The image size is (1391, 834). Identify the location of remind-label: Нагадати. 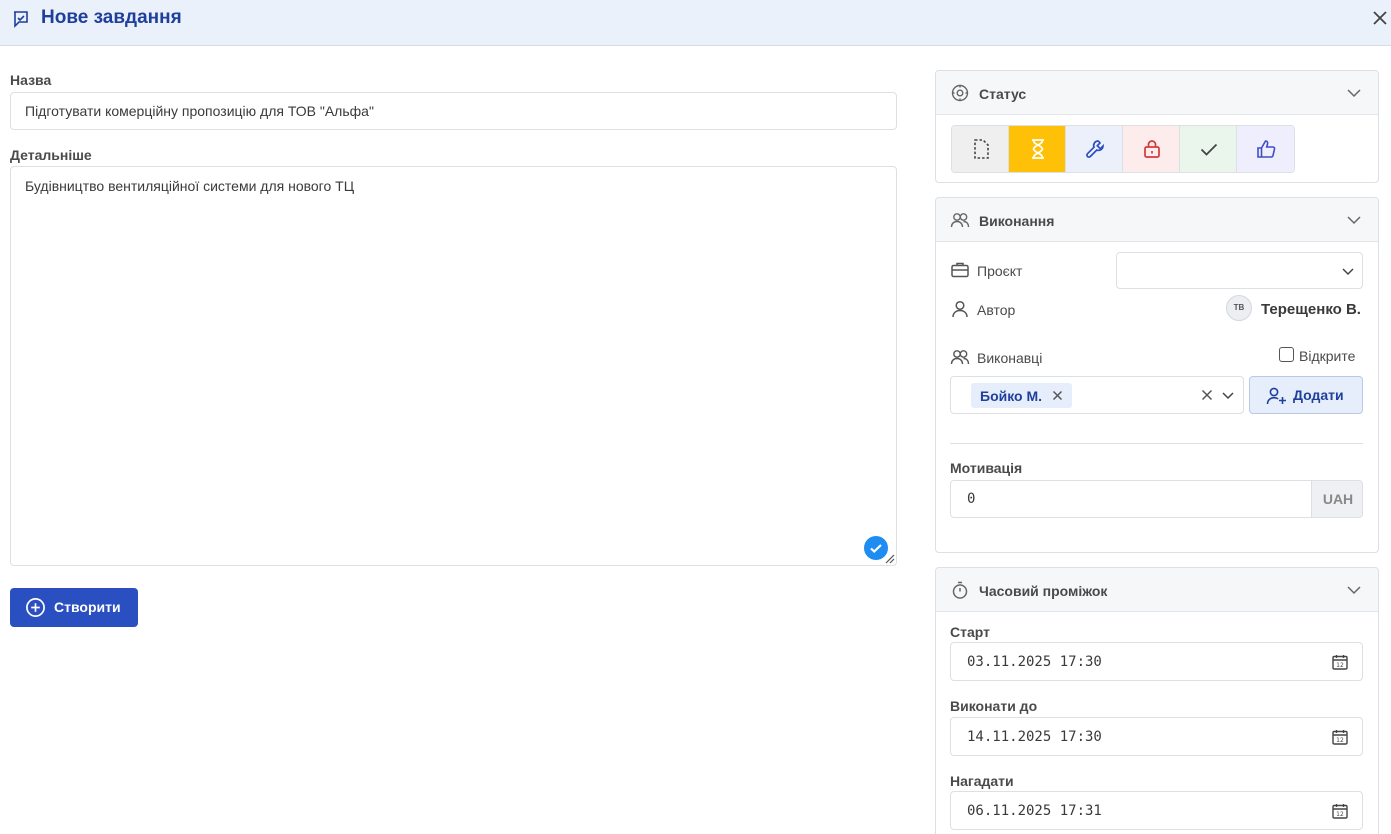
(982, 781).